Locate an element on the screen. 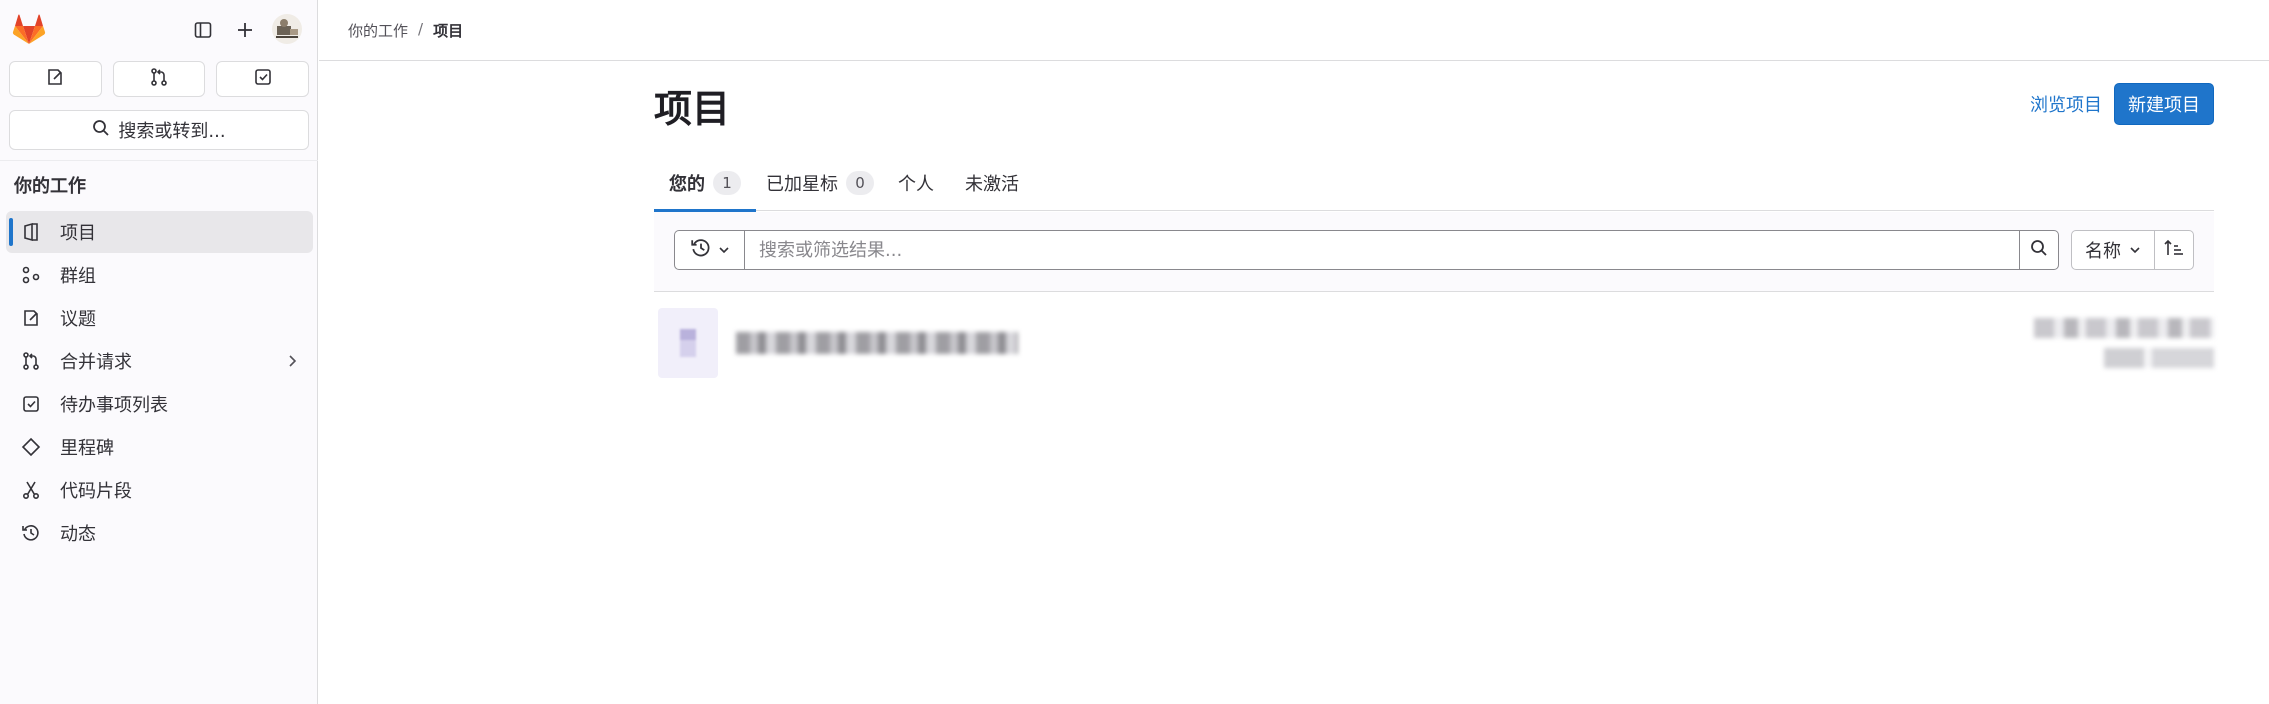  tab-label: 已加星标 is located at coordinates (802, 184).